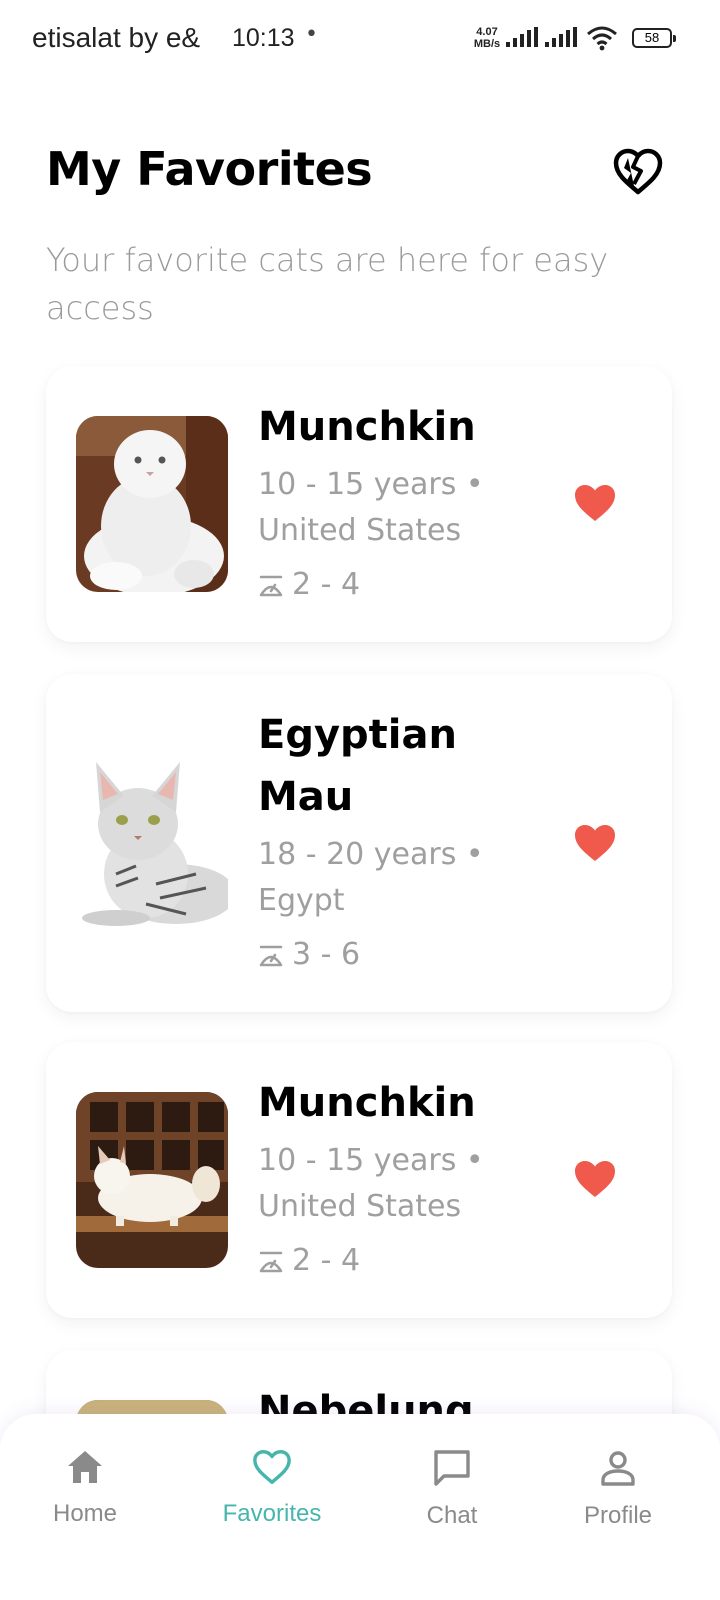  I want to click on cat-info: Egyptian Mau 18 - 20 years • Egypt 3 - 6, so click(408, 841).